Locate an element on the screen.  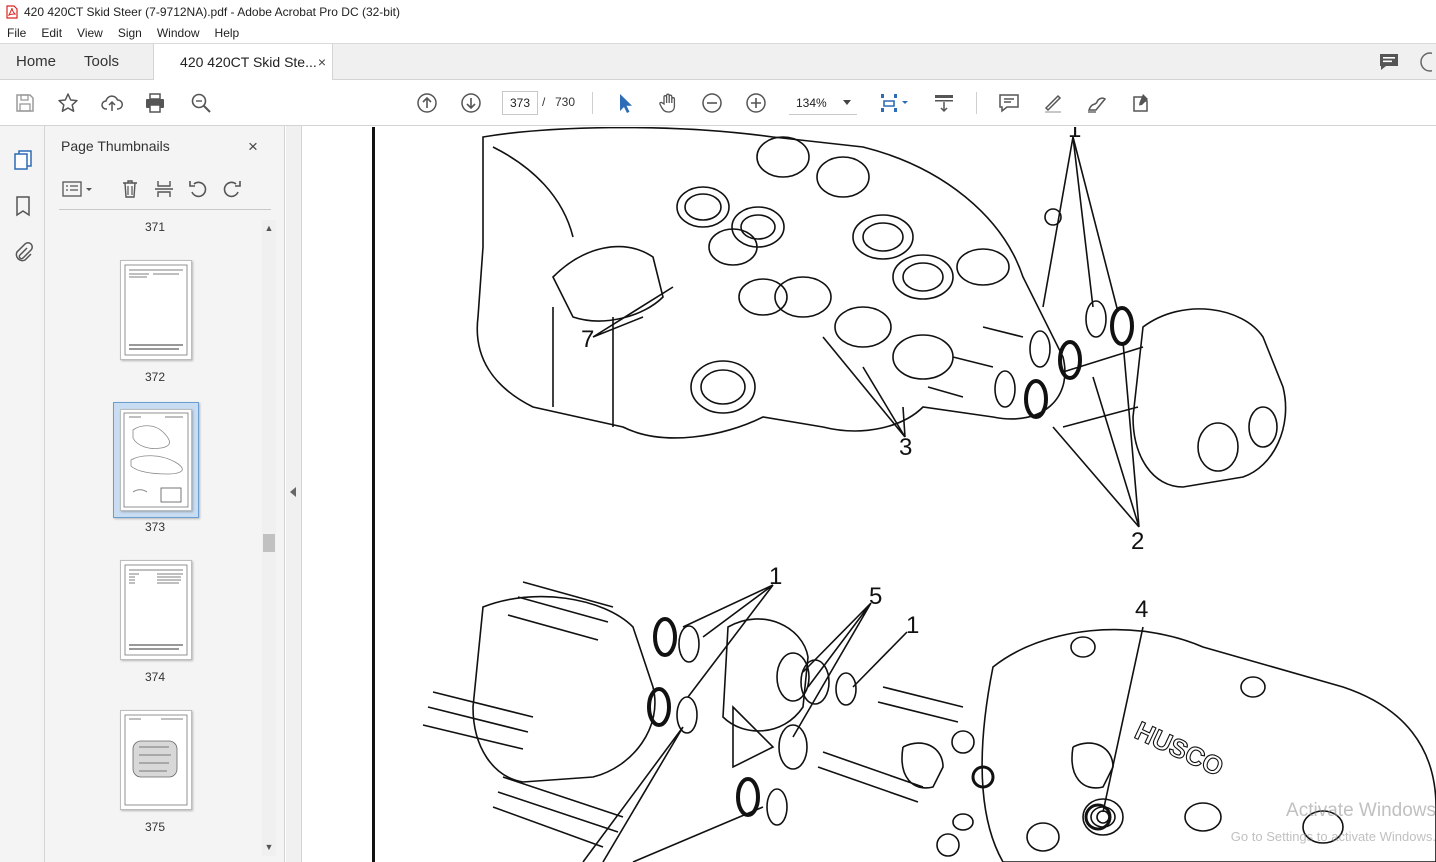
menu-bar: File Edit View Sign Window Help is located at coordinates (718, 33).